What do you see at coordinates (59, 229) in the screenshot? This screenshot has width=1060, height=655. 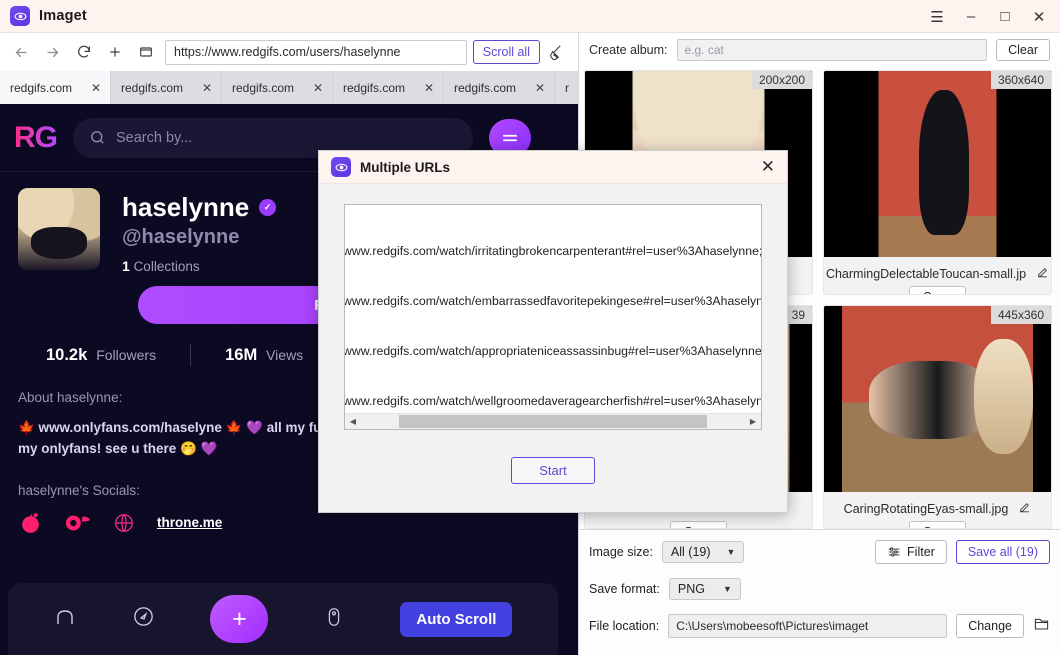 I see `avatar` at bounding box center [59, 229].